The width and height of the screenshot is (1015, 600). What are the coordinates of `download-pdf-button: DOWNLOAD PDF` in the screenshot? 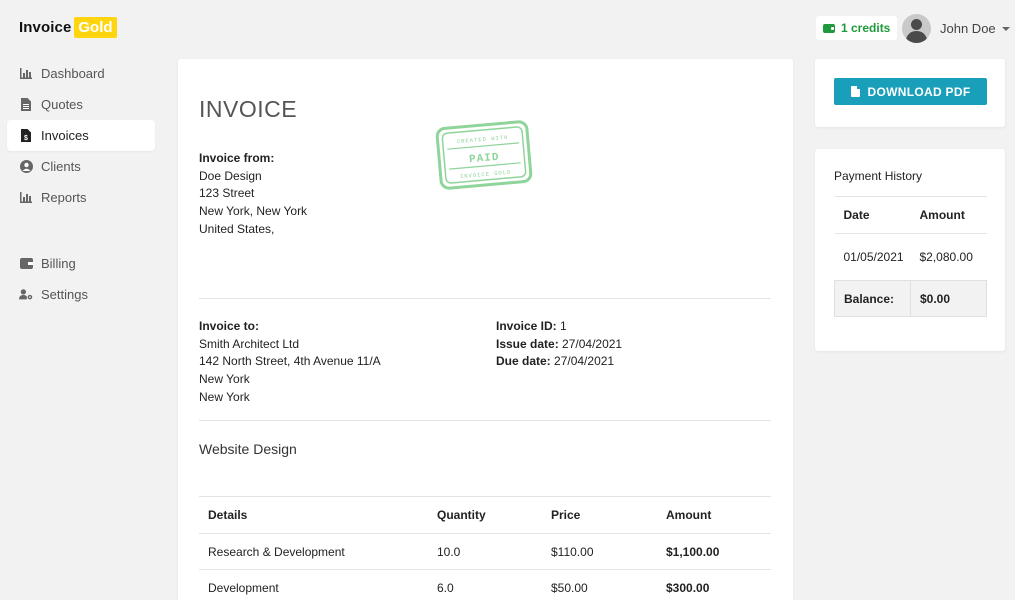 It's located at (910, 91).